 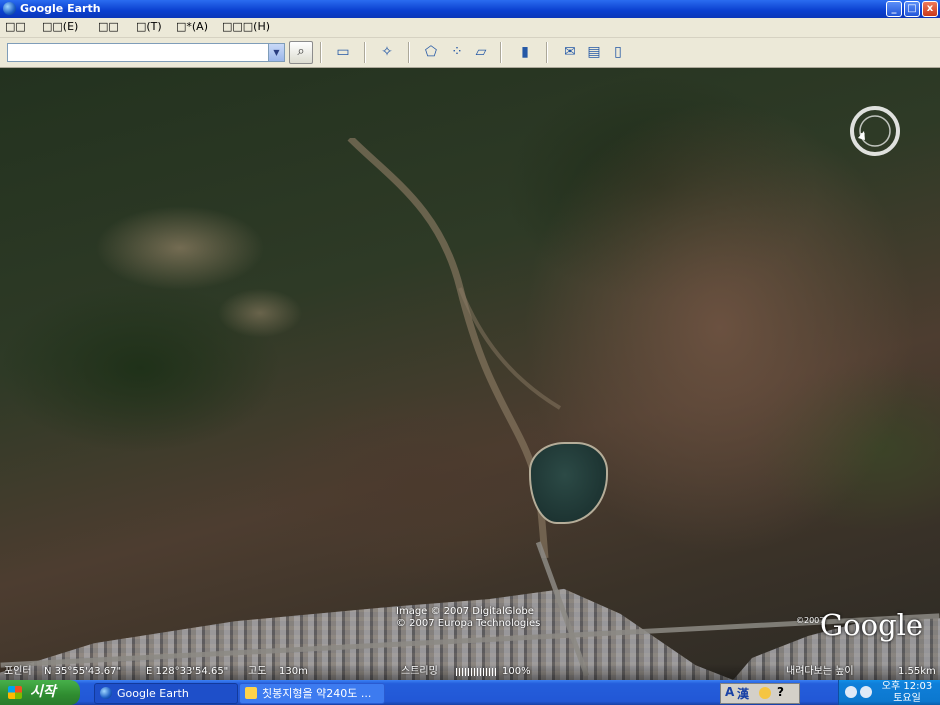 I want to click on taskbar-item-google-earth: Google Earth, so click(x=166, y=693).